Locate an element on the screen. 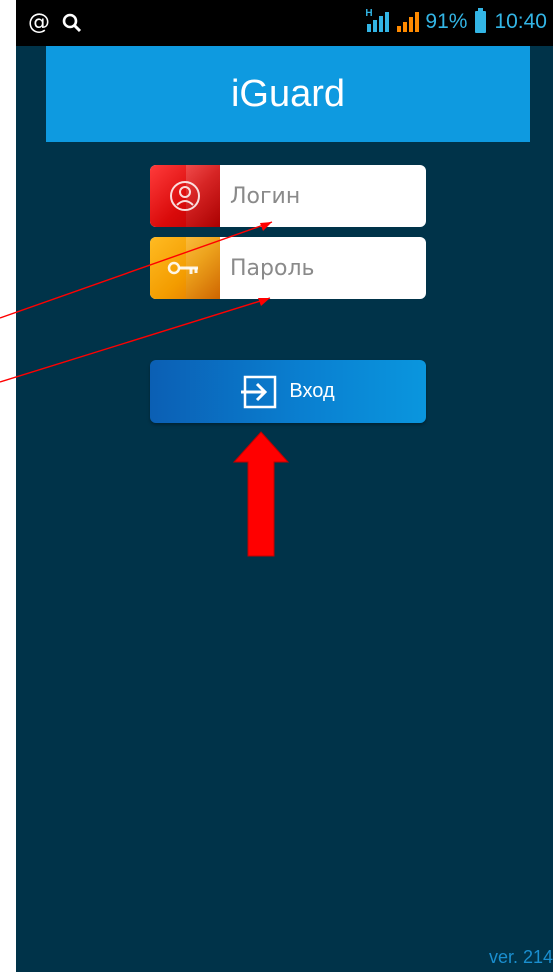 The height and width of the screenshot is (972, 553). app-title: iGuard is located at coordinates (288, 93).